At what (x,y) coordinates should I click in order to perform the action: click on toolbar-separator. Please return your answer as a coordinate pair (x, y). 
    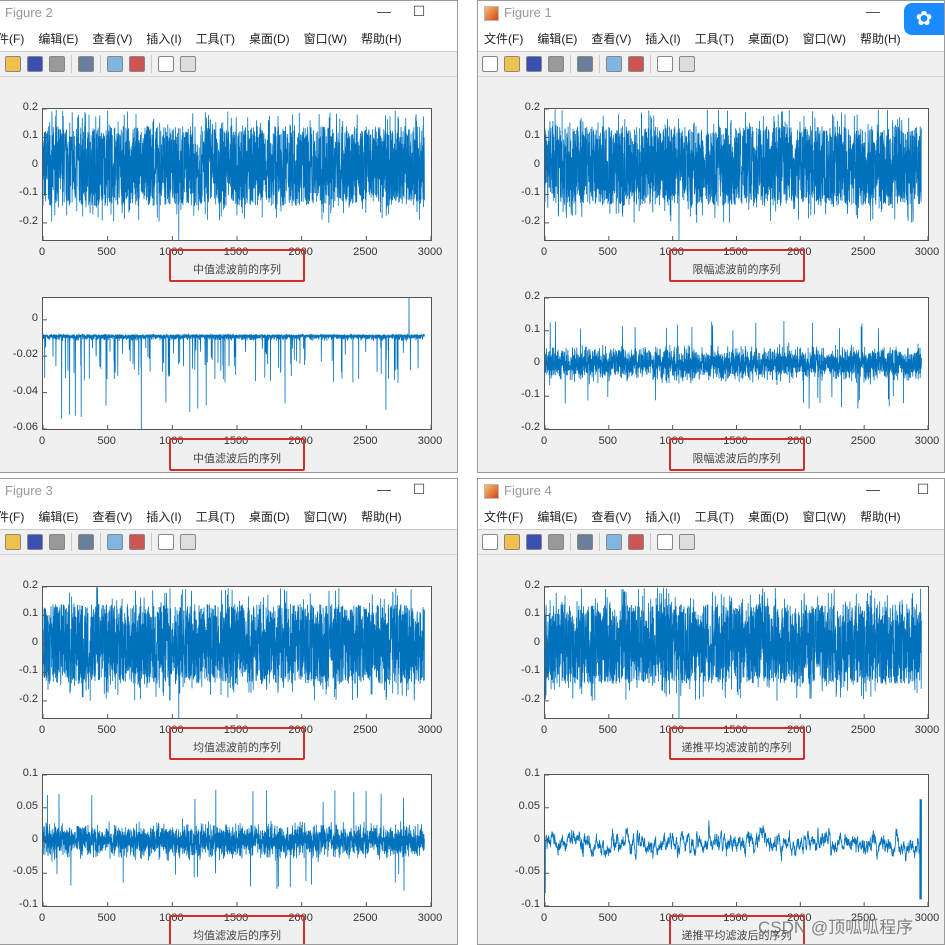
    Looking at the image, I should click on (100, 542).